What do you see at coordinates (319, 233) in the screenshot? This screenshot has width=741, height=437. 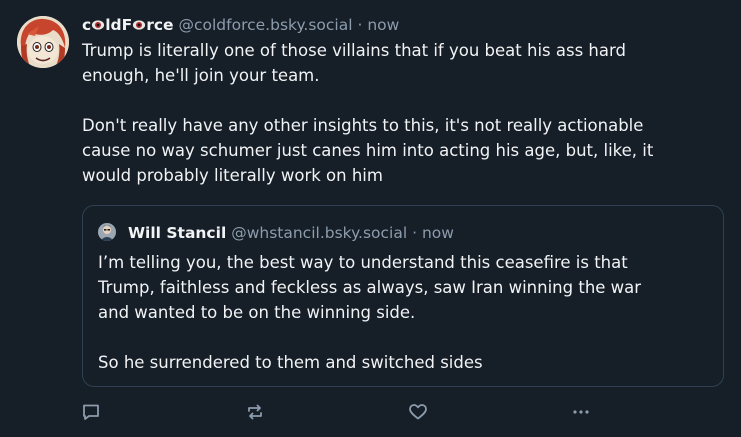 I see `quoted-author-handle: @whstancil.bsky.social` at bounding box center [319, 233].